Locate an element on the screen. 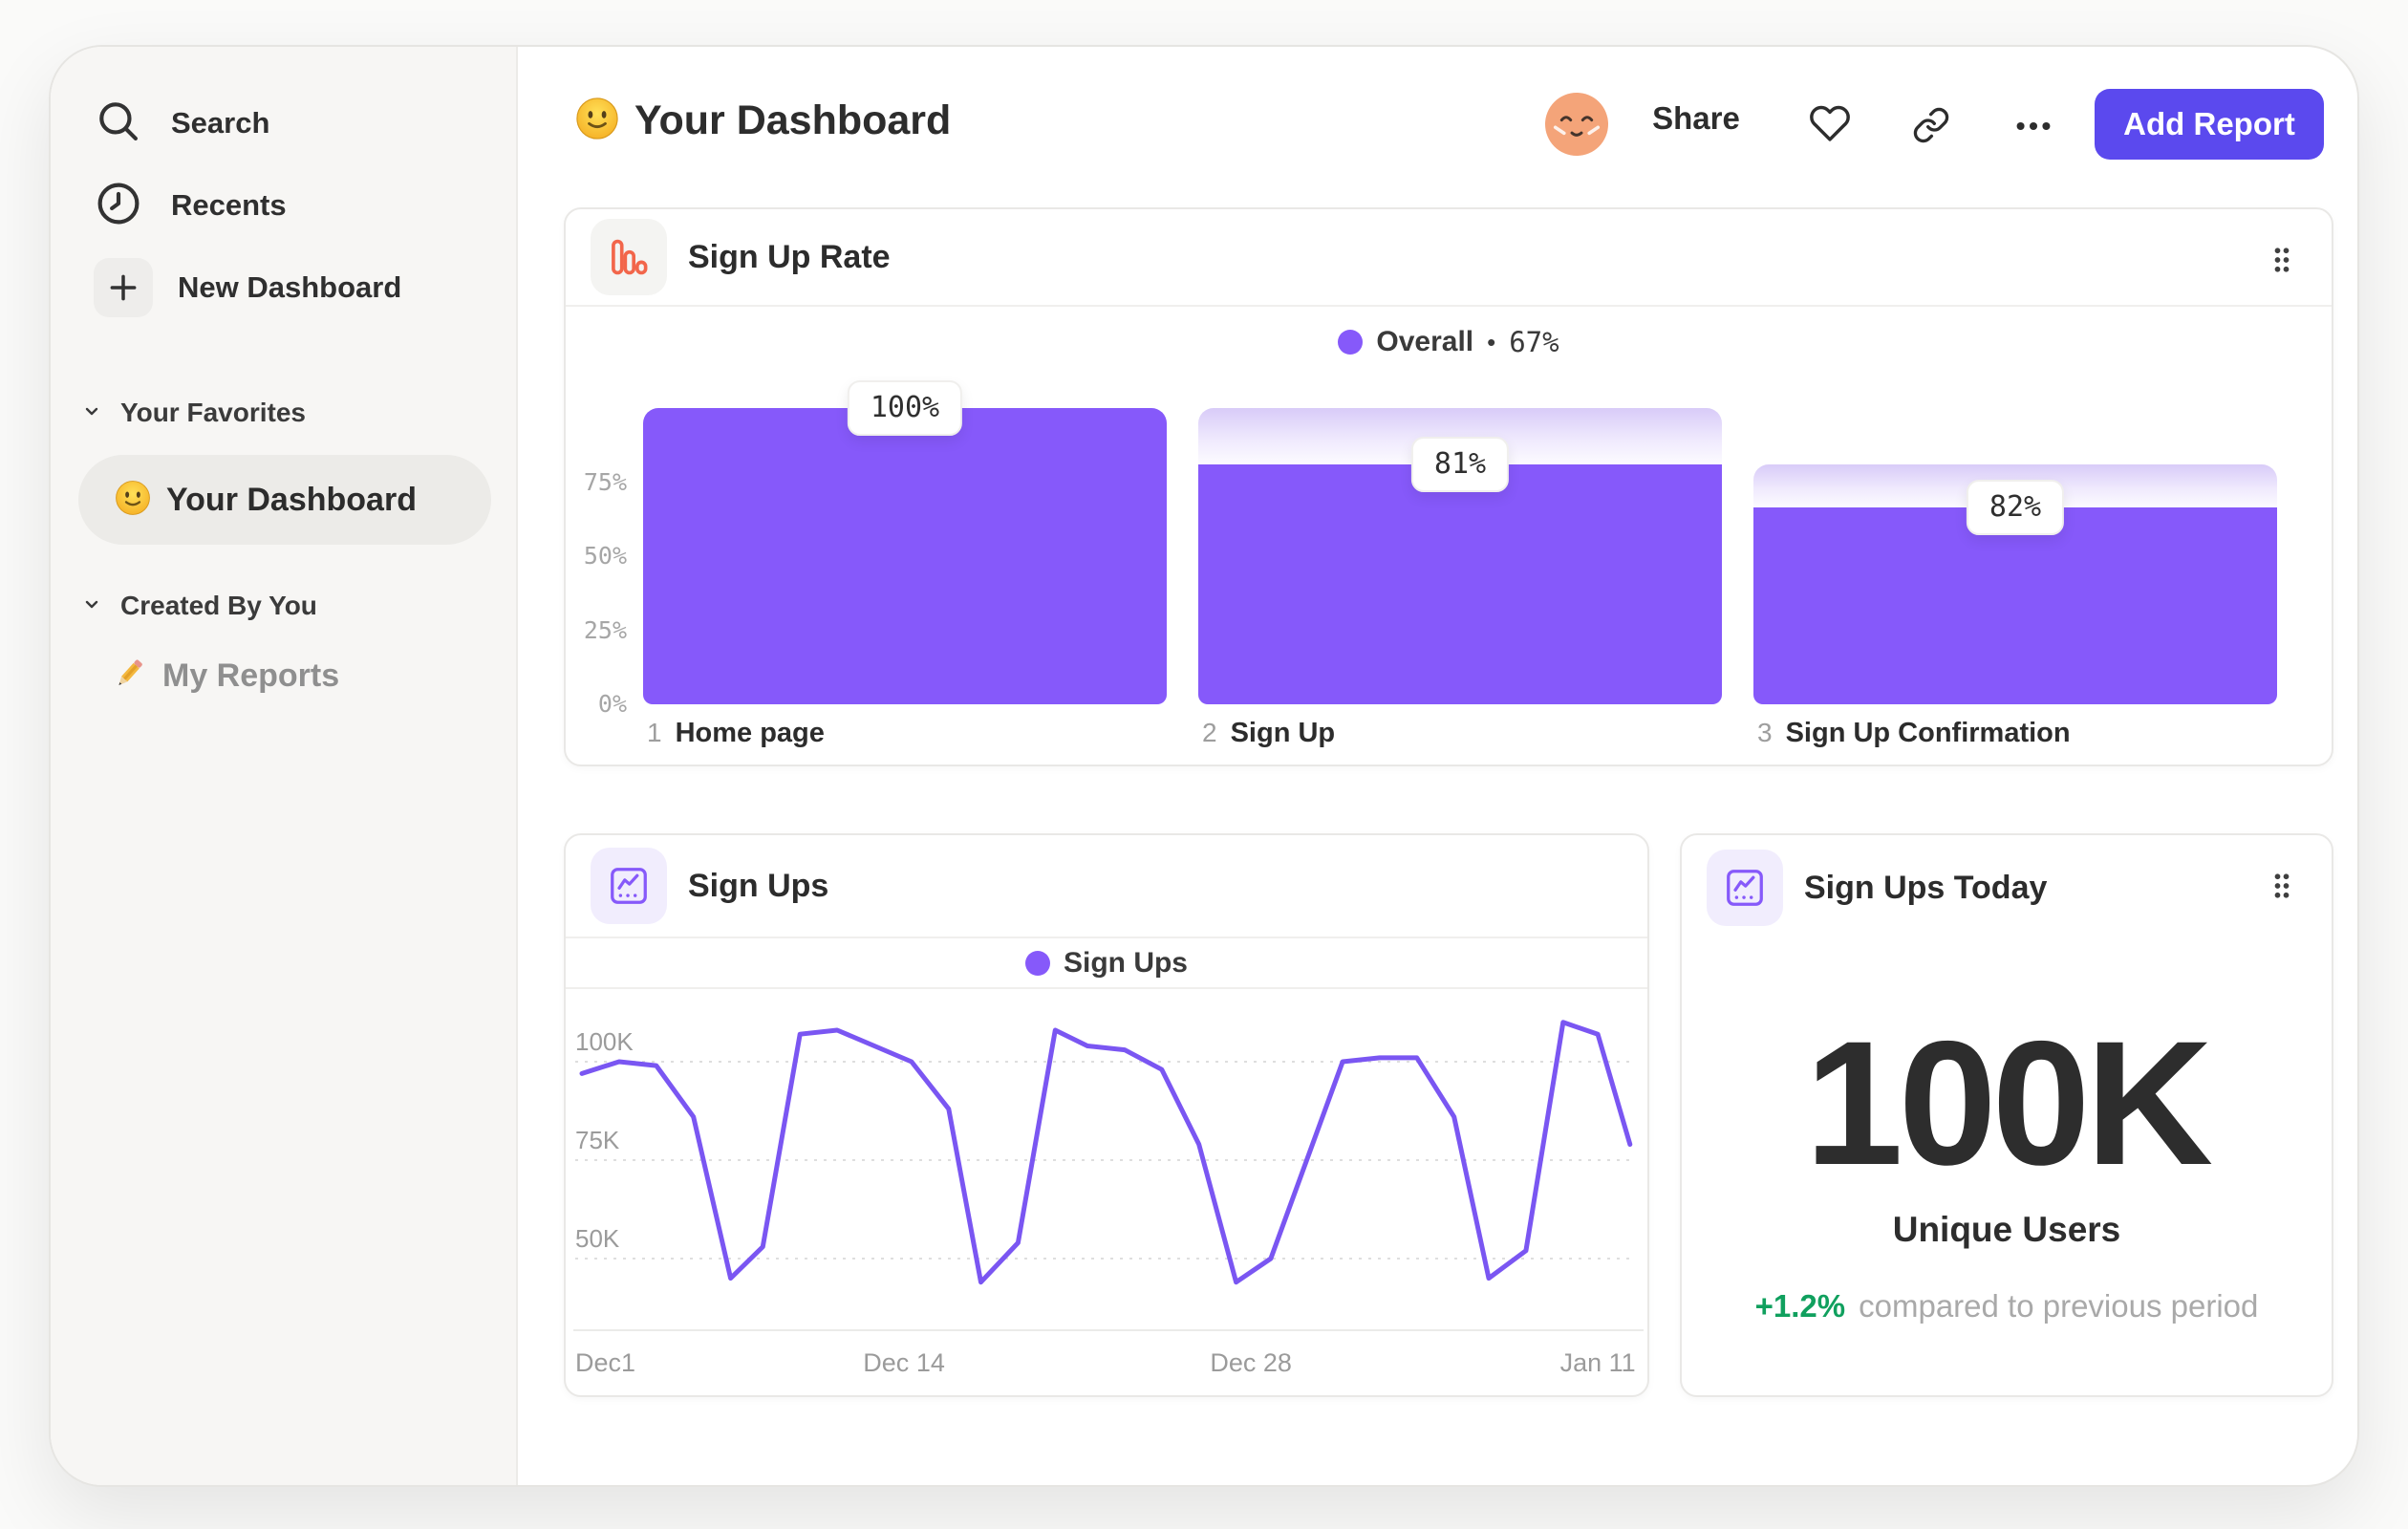 The image size is (2408, 1529). sidebar-section-your-favorites: Your Favorites is located at coordinates (193, 413).